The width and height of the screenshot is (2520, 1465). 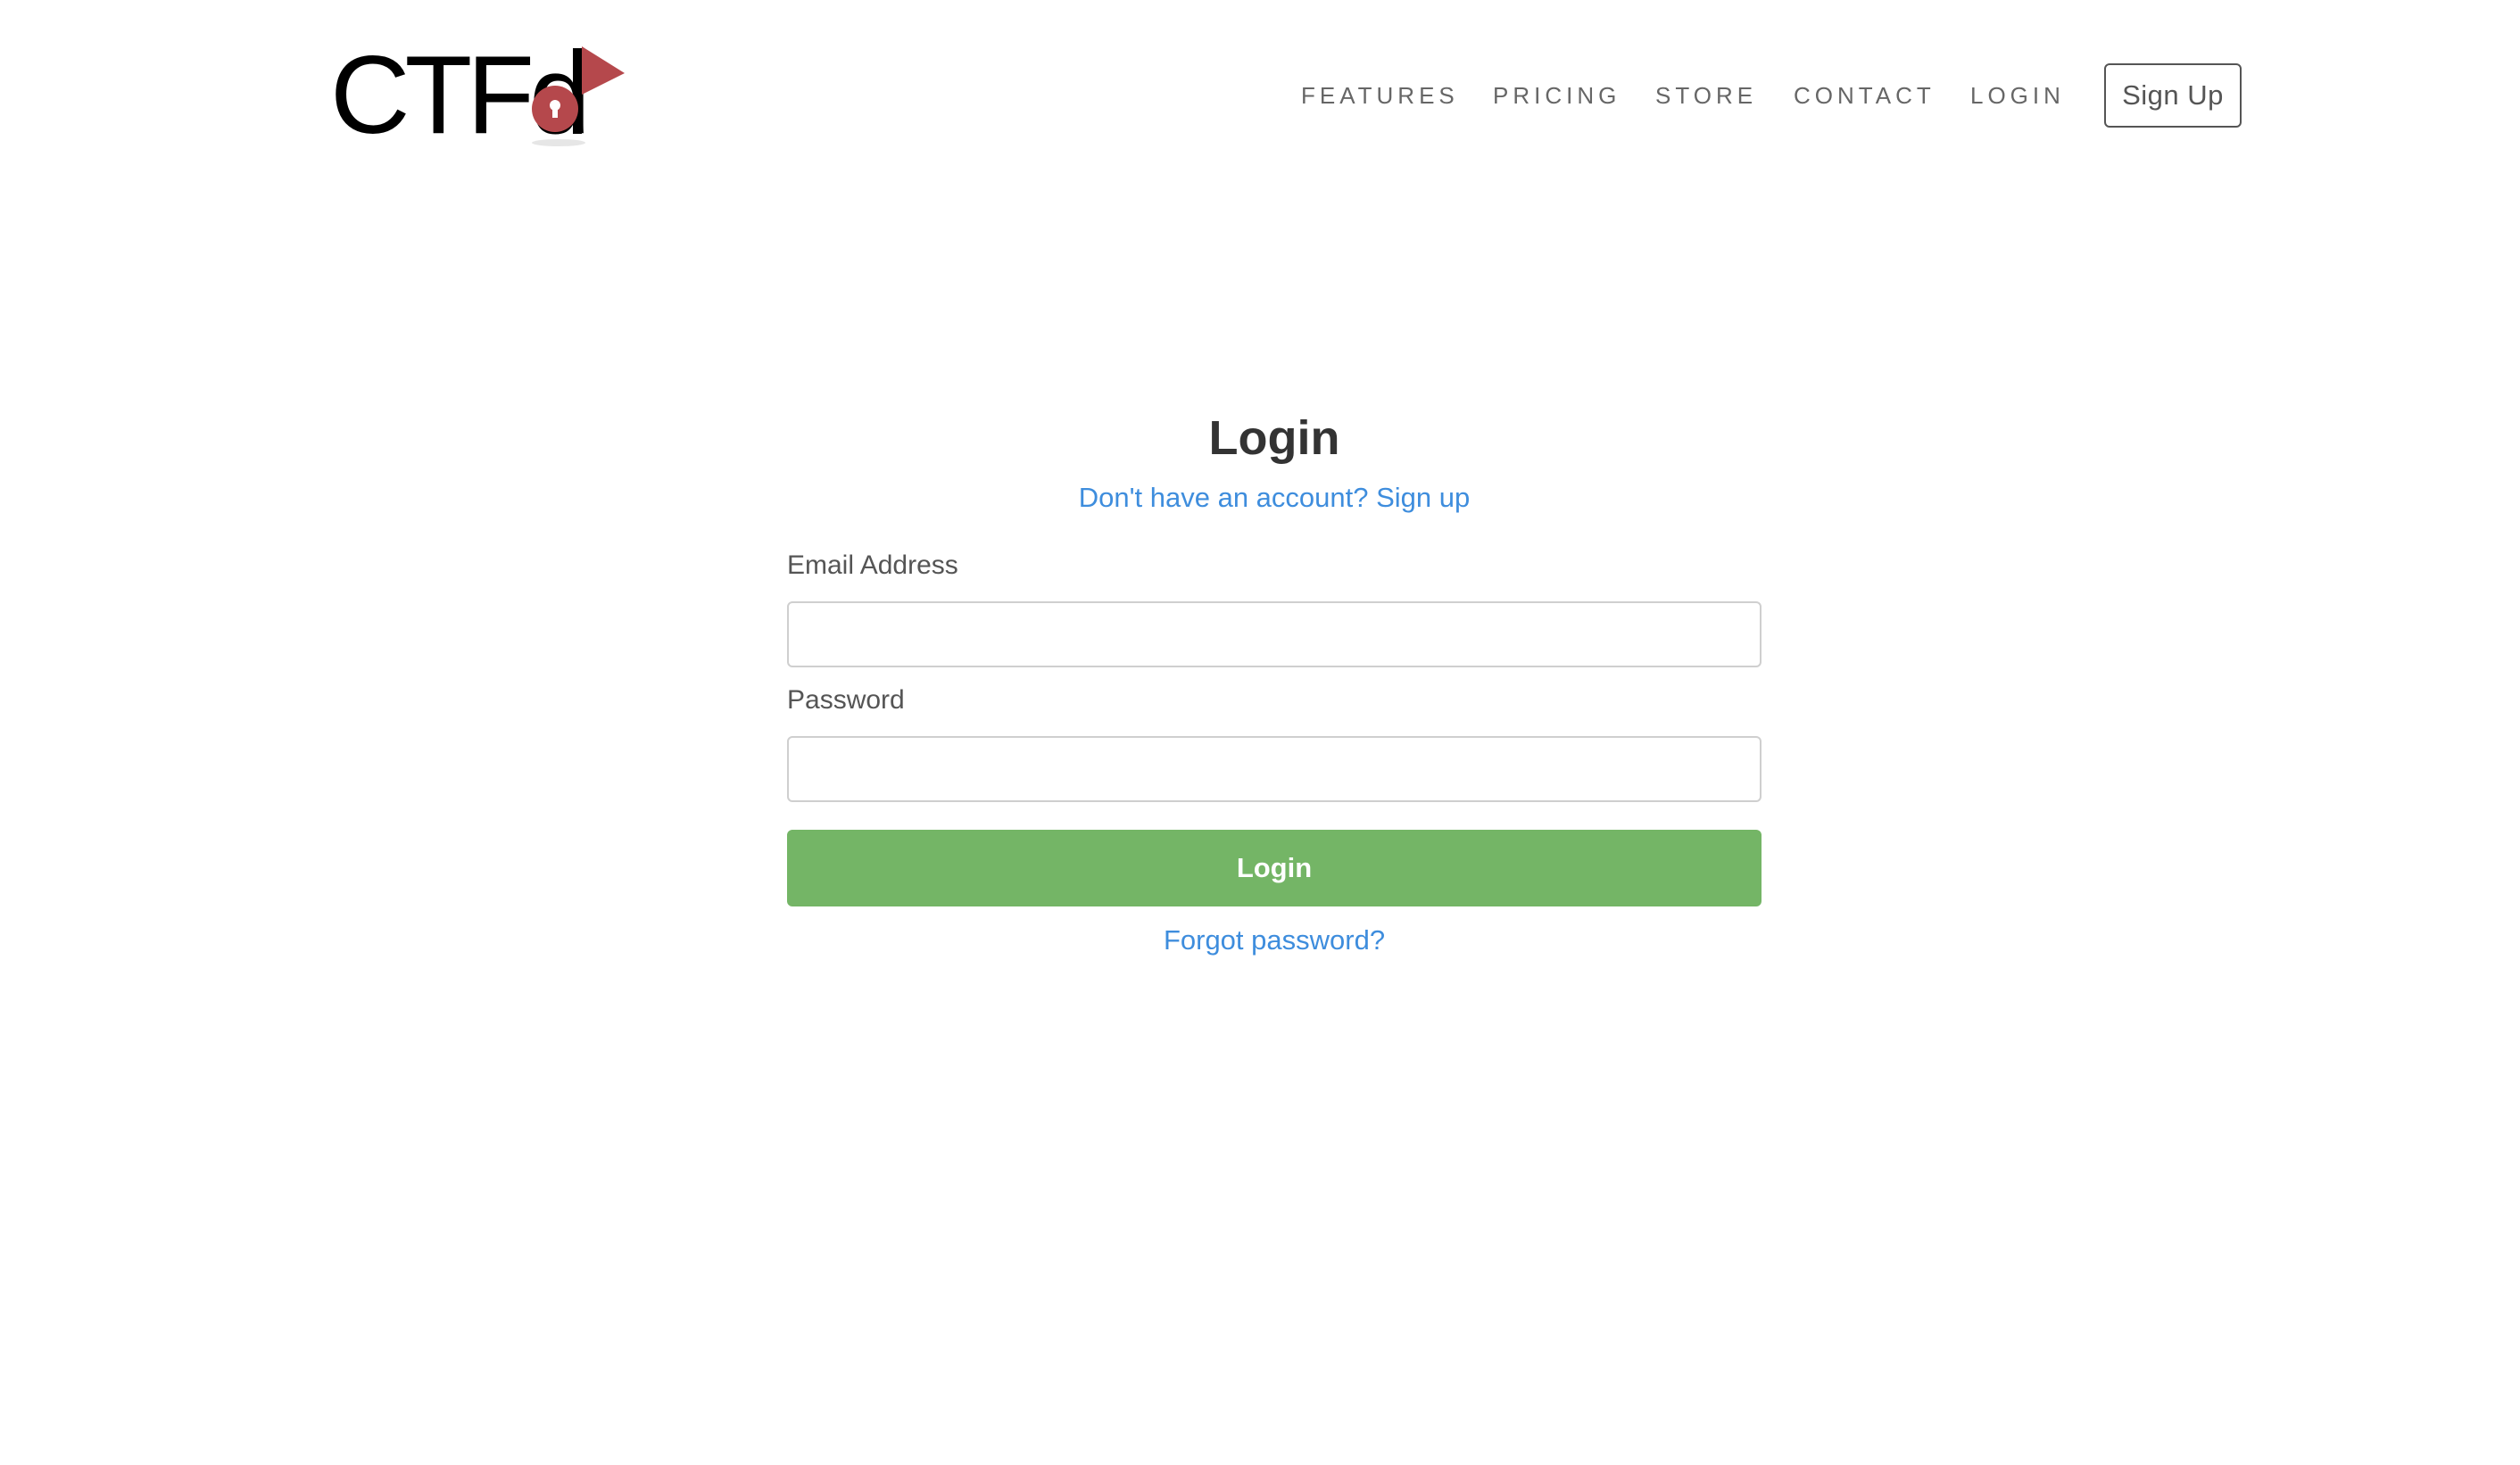 I want to click on nav-features: FEATURES, so click(x=1380, y=95).